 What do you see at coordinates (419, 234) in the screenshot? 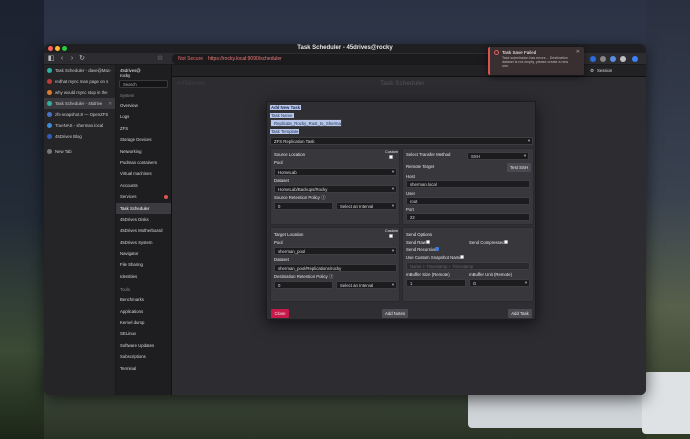
I see `send-options-header: Send Options` at bounding box center [419, 234].